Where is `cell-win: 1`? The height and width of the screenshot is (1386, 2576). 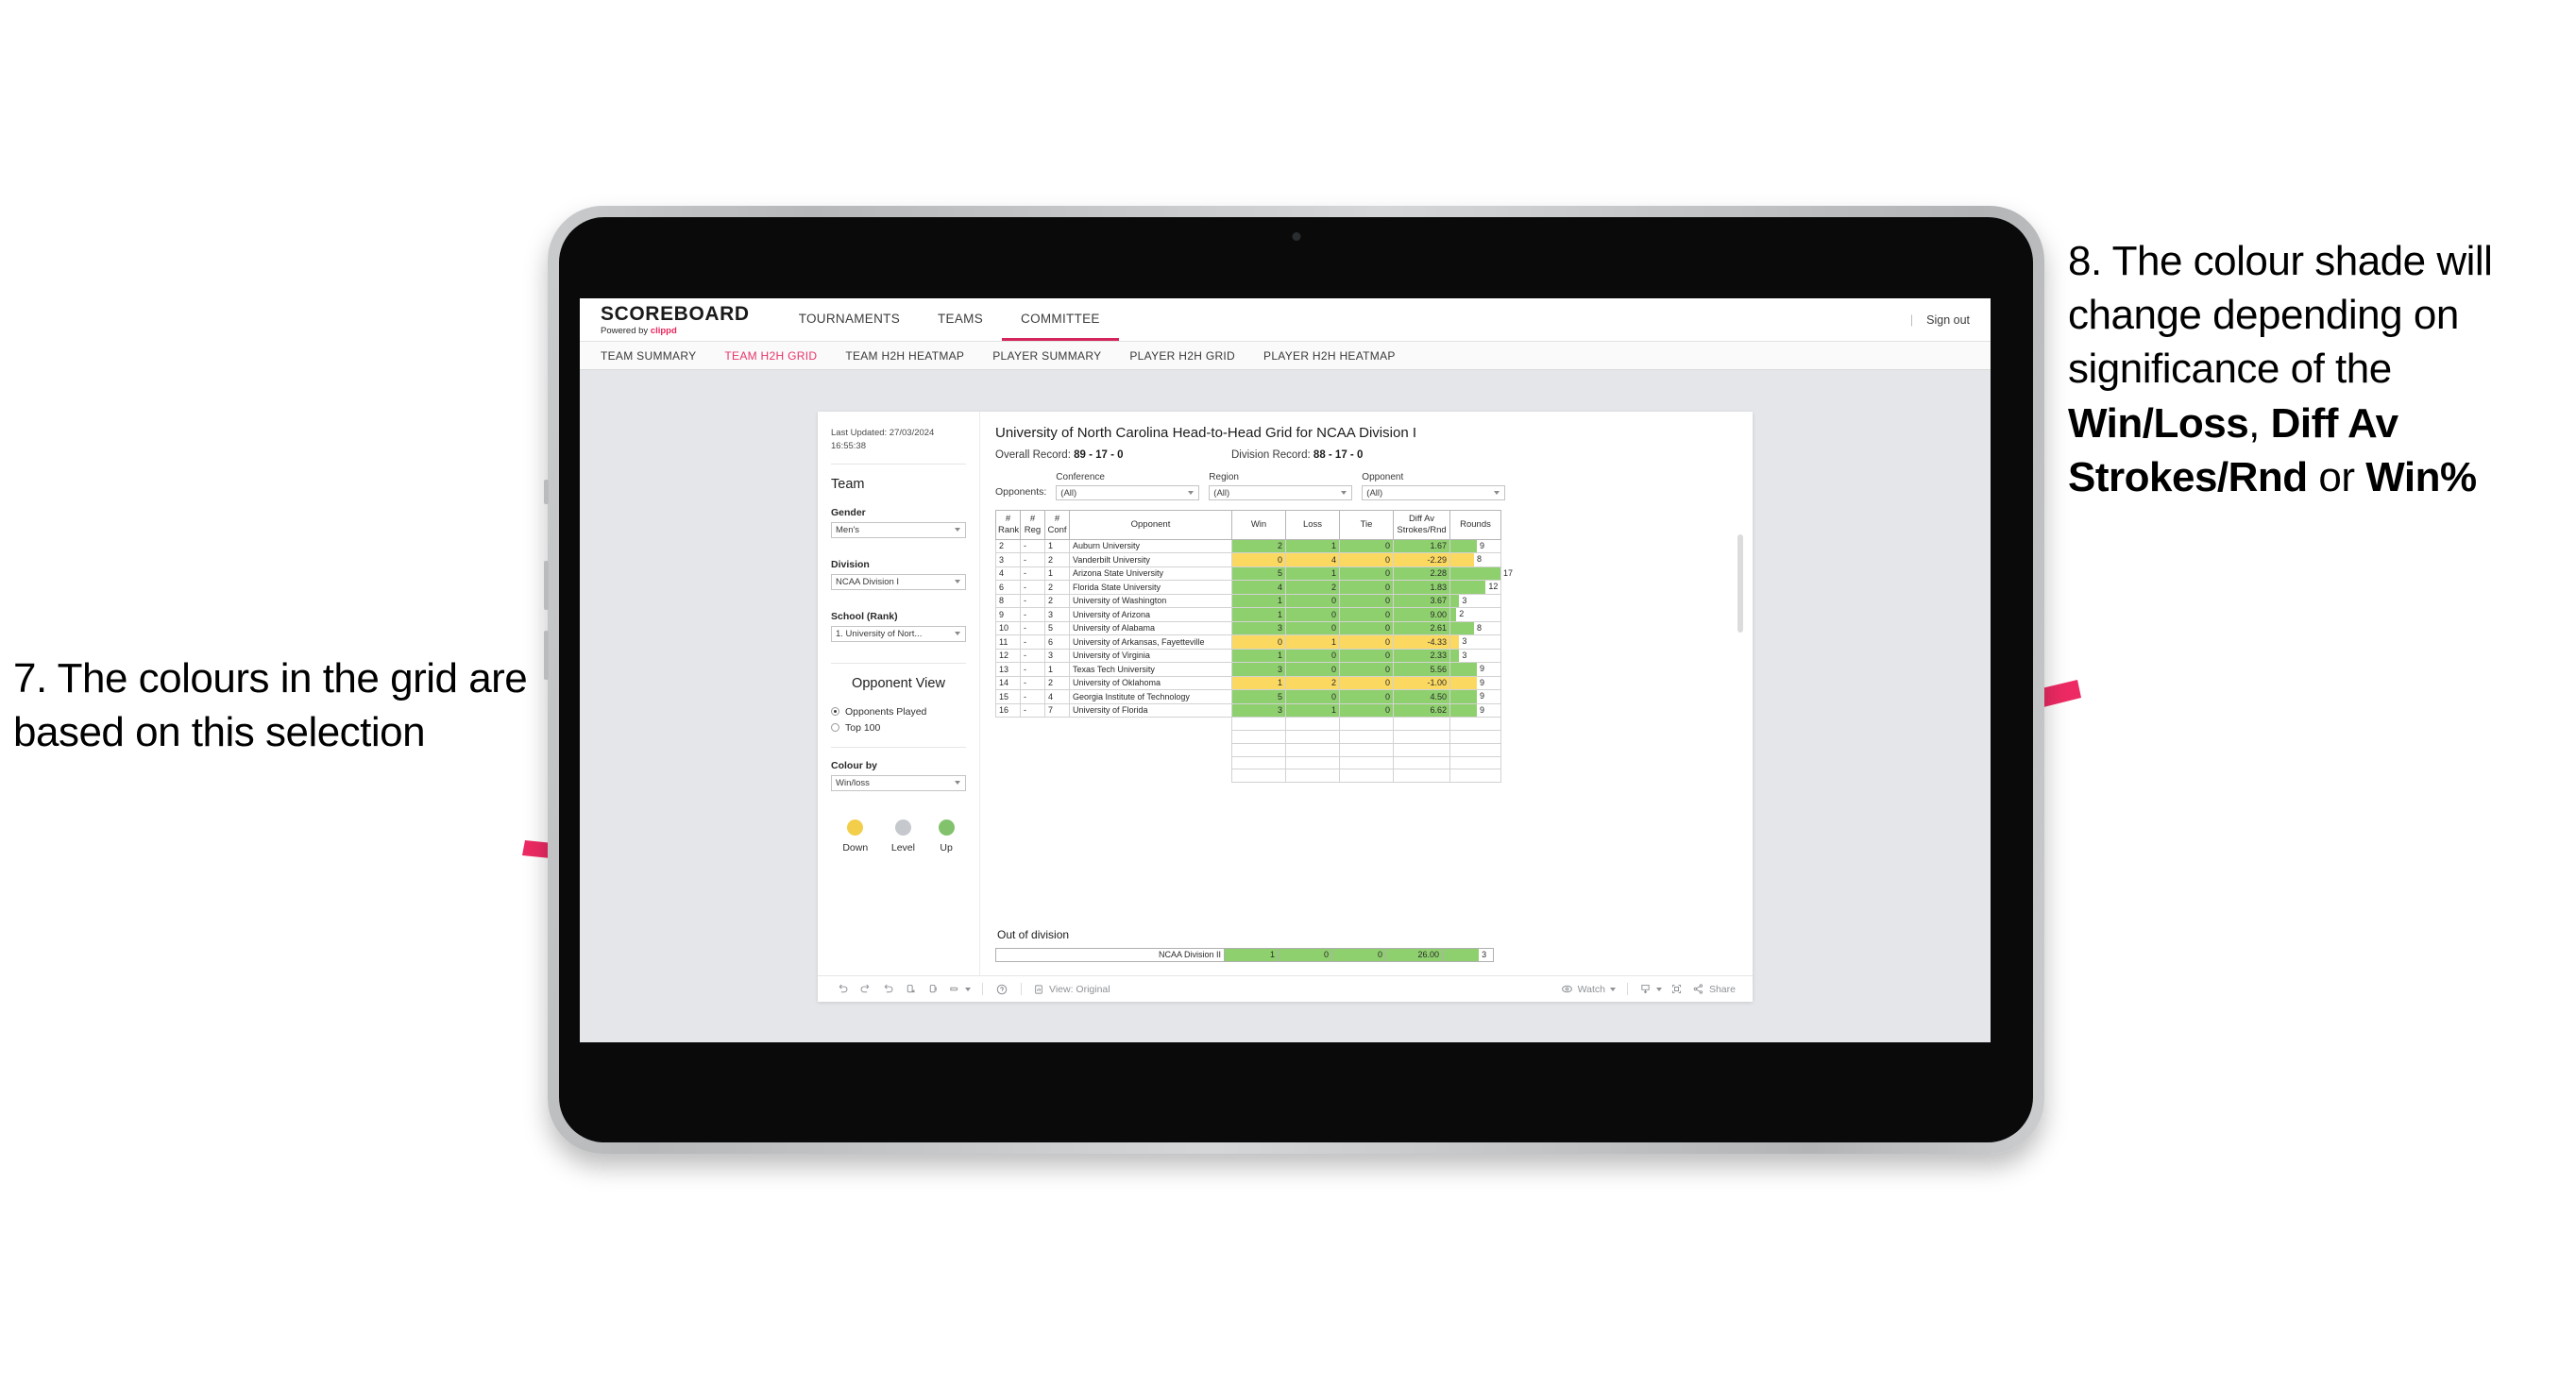
cell-win: 1 is located at coordinates (1258, 683).